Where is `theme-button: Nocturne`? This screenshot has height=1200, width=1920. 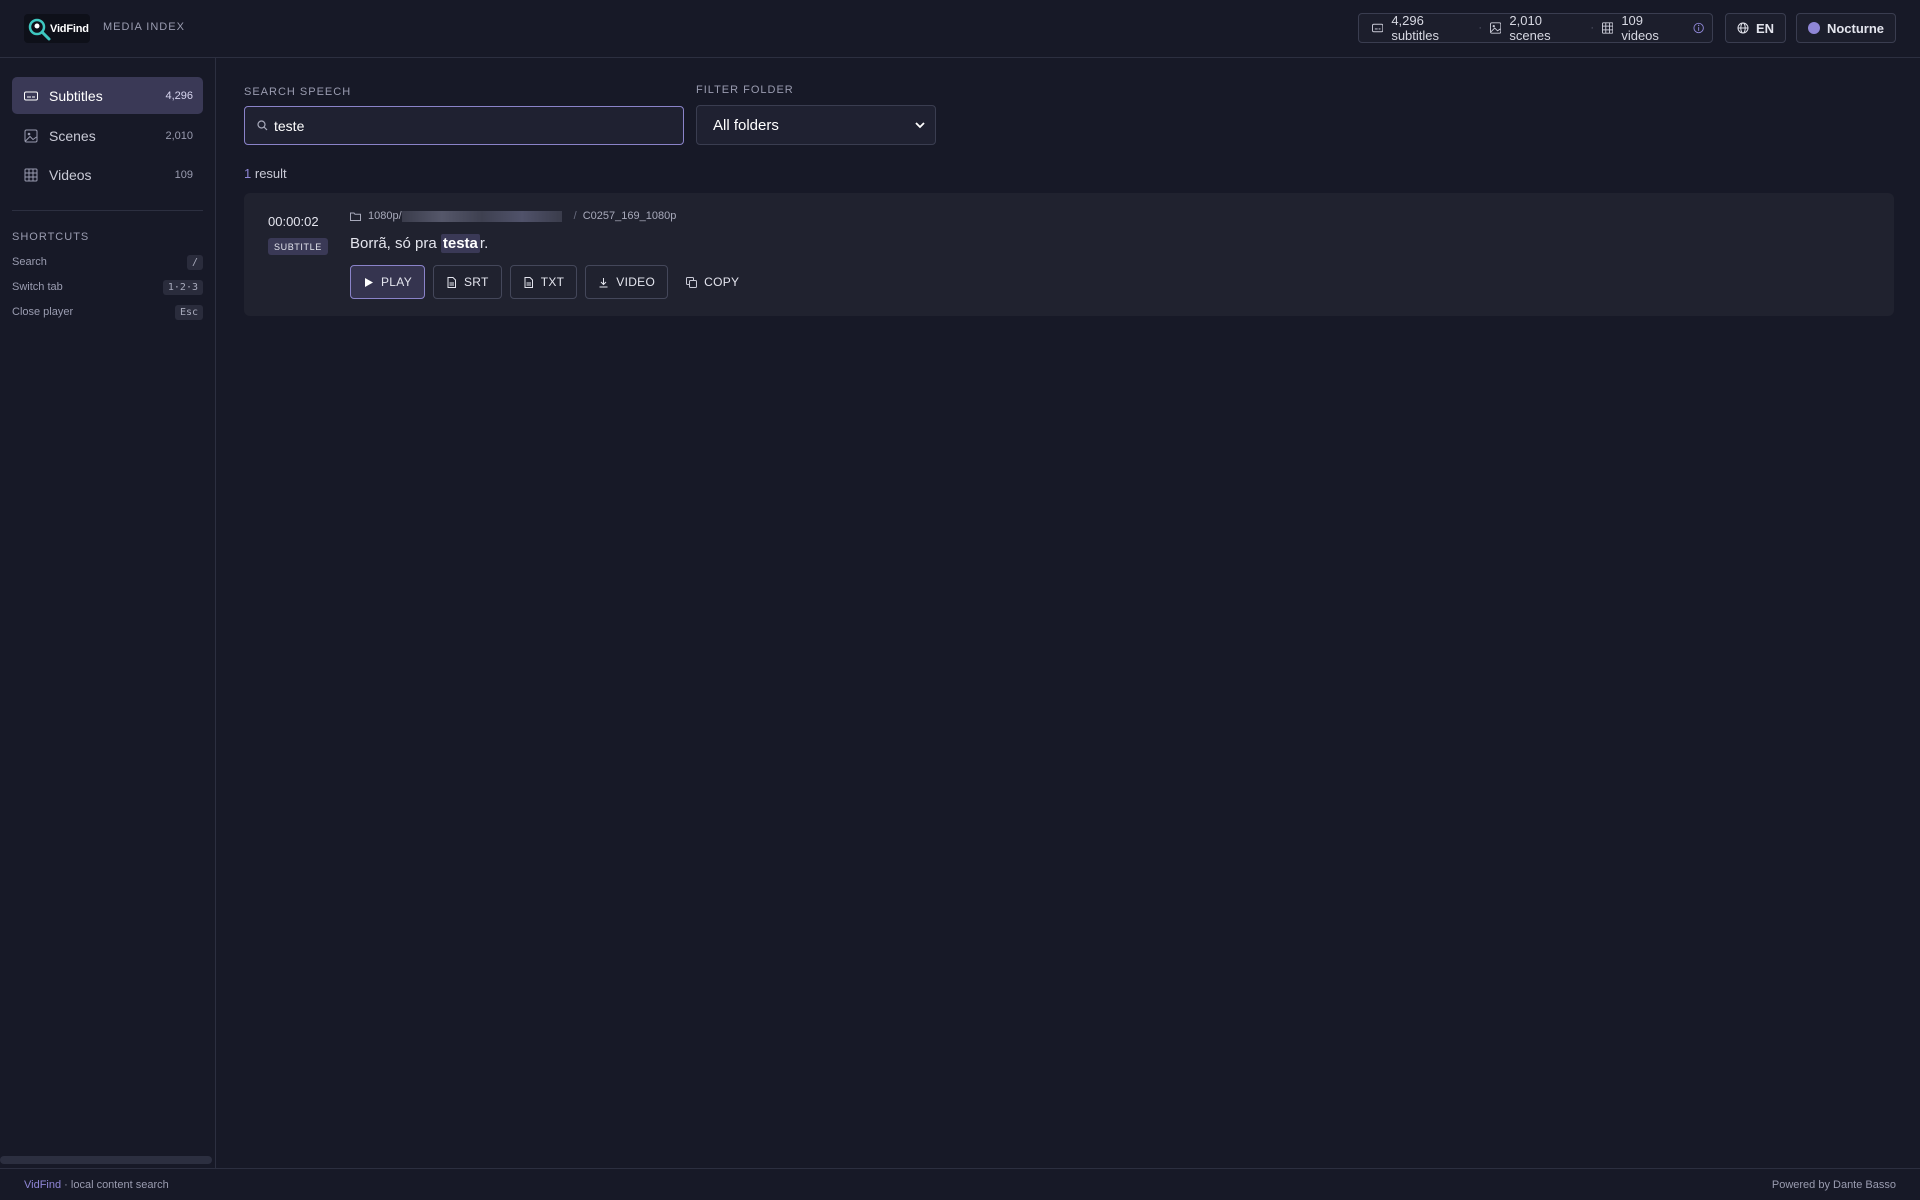 theme-button: Nocturne is located at coordinates (1846, 28).